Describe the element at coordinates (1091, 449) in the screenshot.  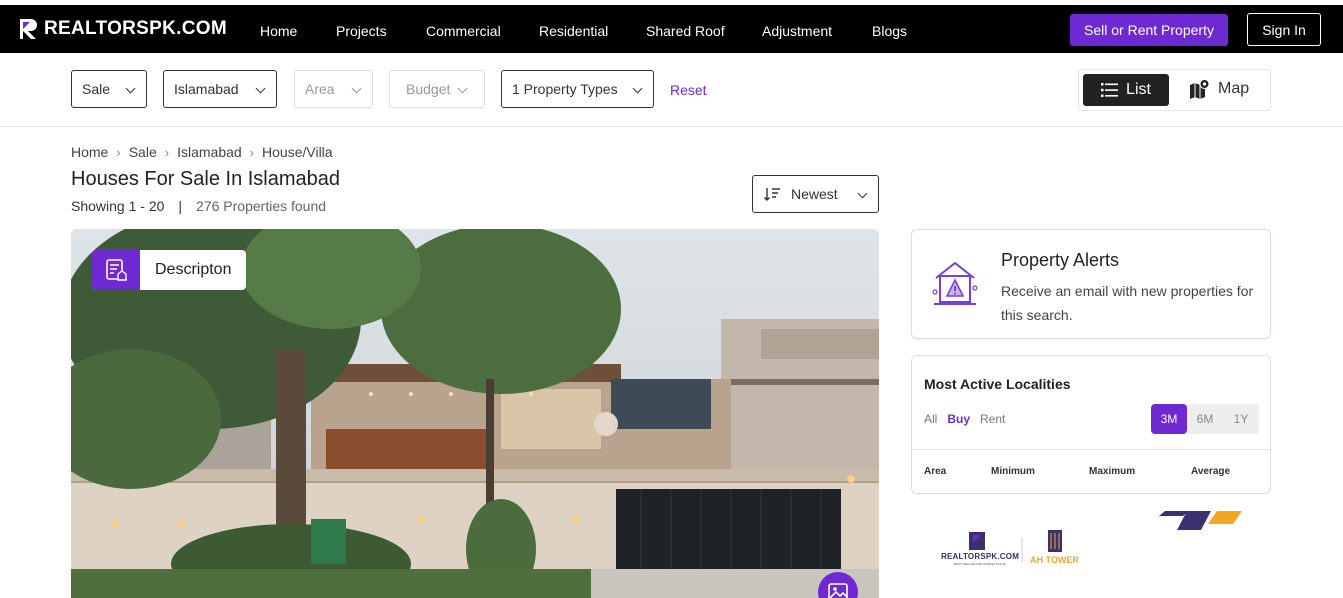
I see `localities-divider` at that location.